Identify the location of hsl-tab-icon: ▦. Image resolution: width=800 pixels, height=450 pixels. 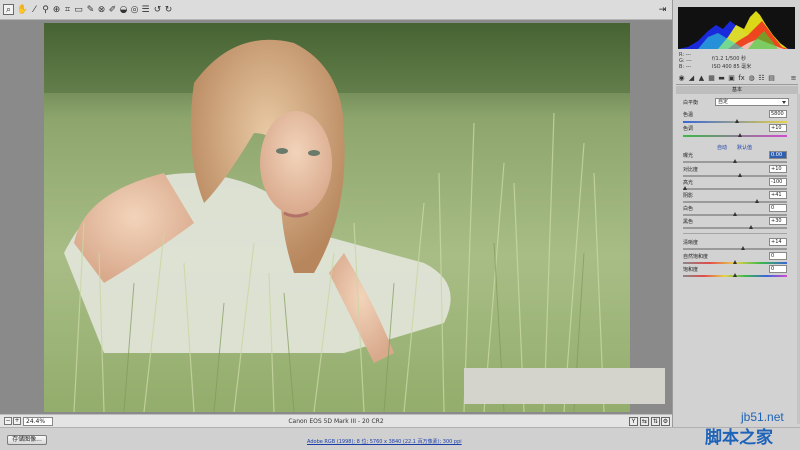
(711, 78).